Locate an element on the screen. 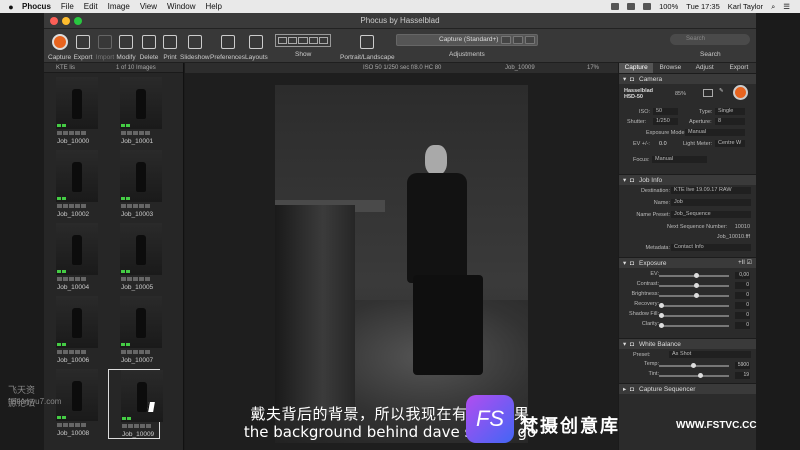 The width and height of the screenshot is (800, 450). menu-icon: ☰ is located at coordinates (786, 6).